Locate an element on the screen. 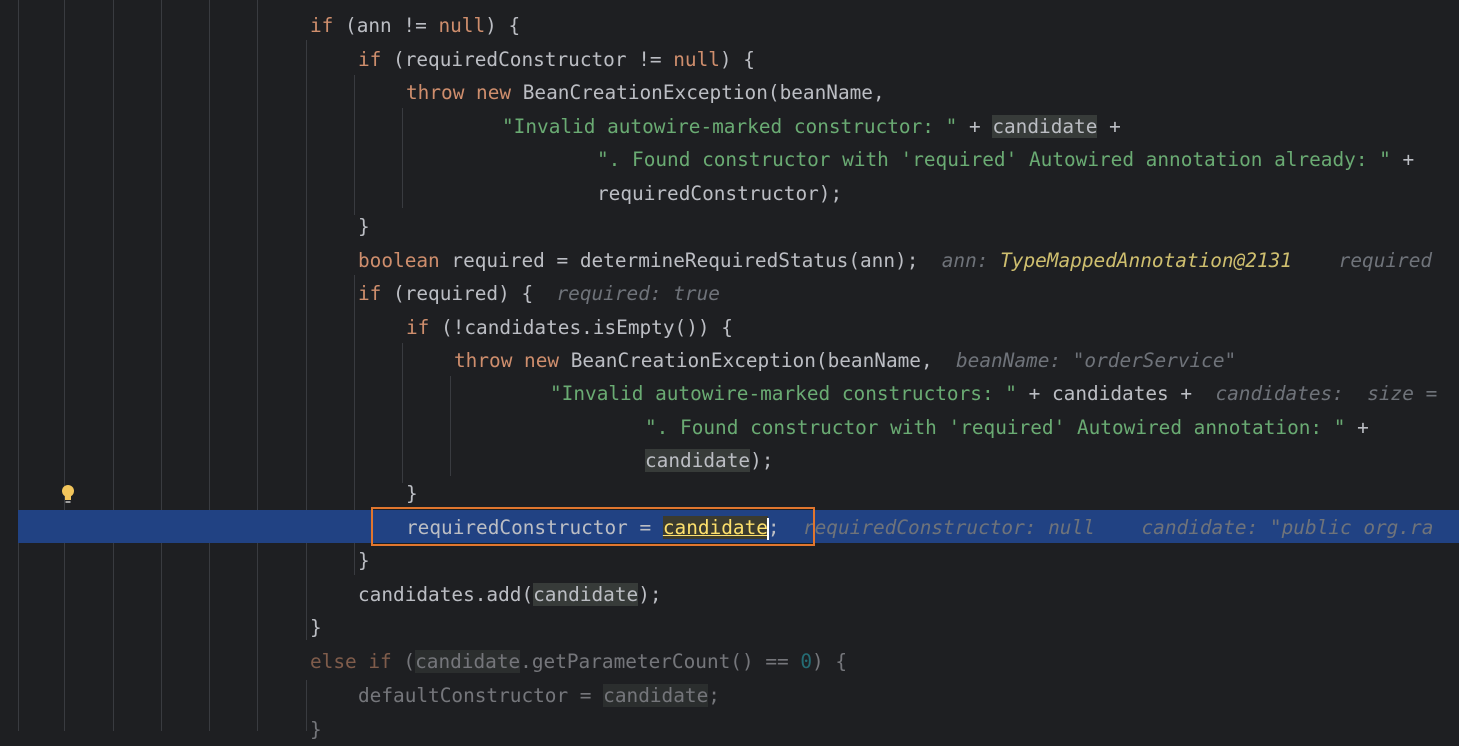  code-token: ; is located at coordinates (714, 695).